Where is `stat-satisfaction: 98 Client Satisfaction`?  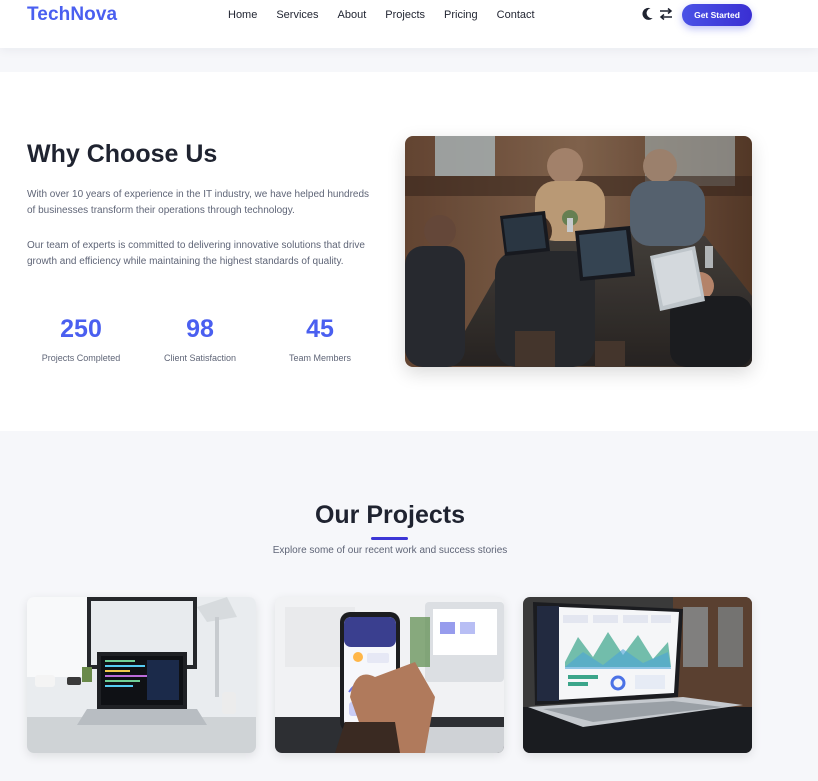 stat-satisfaction: 98 Client Satisfaction is located at coordinates (200, 339).